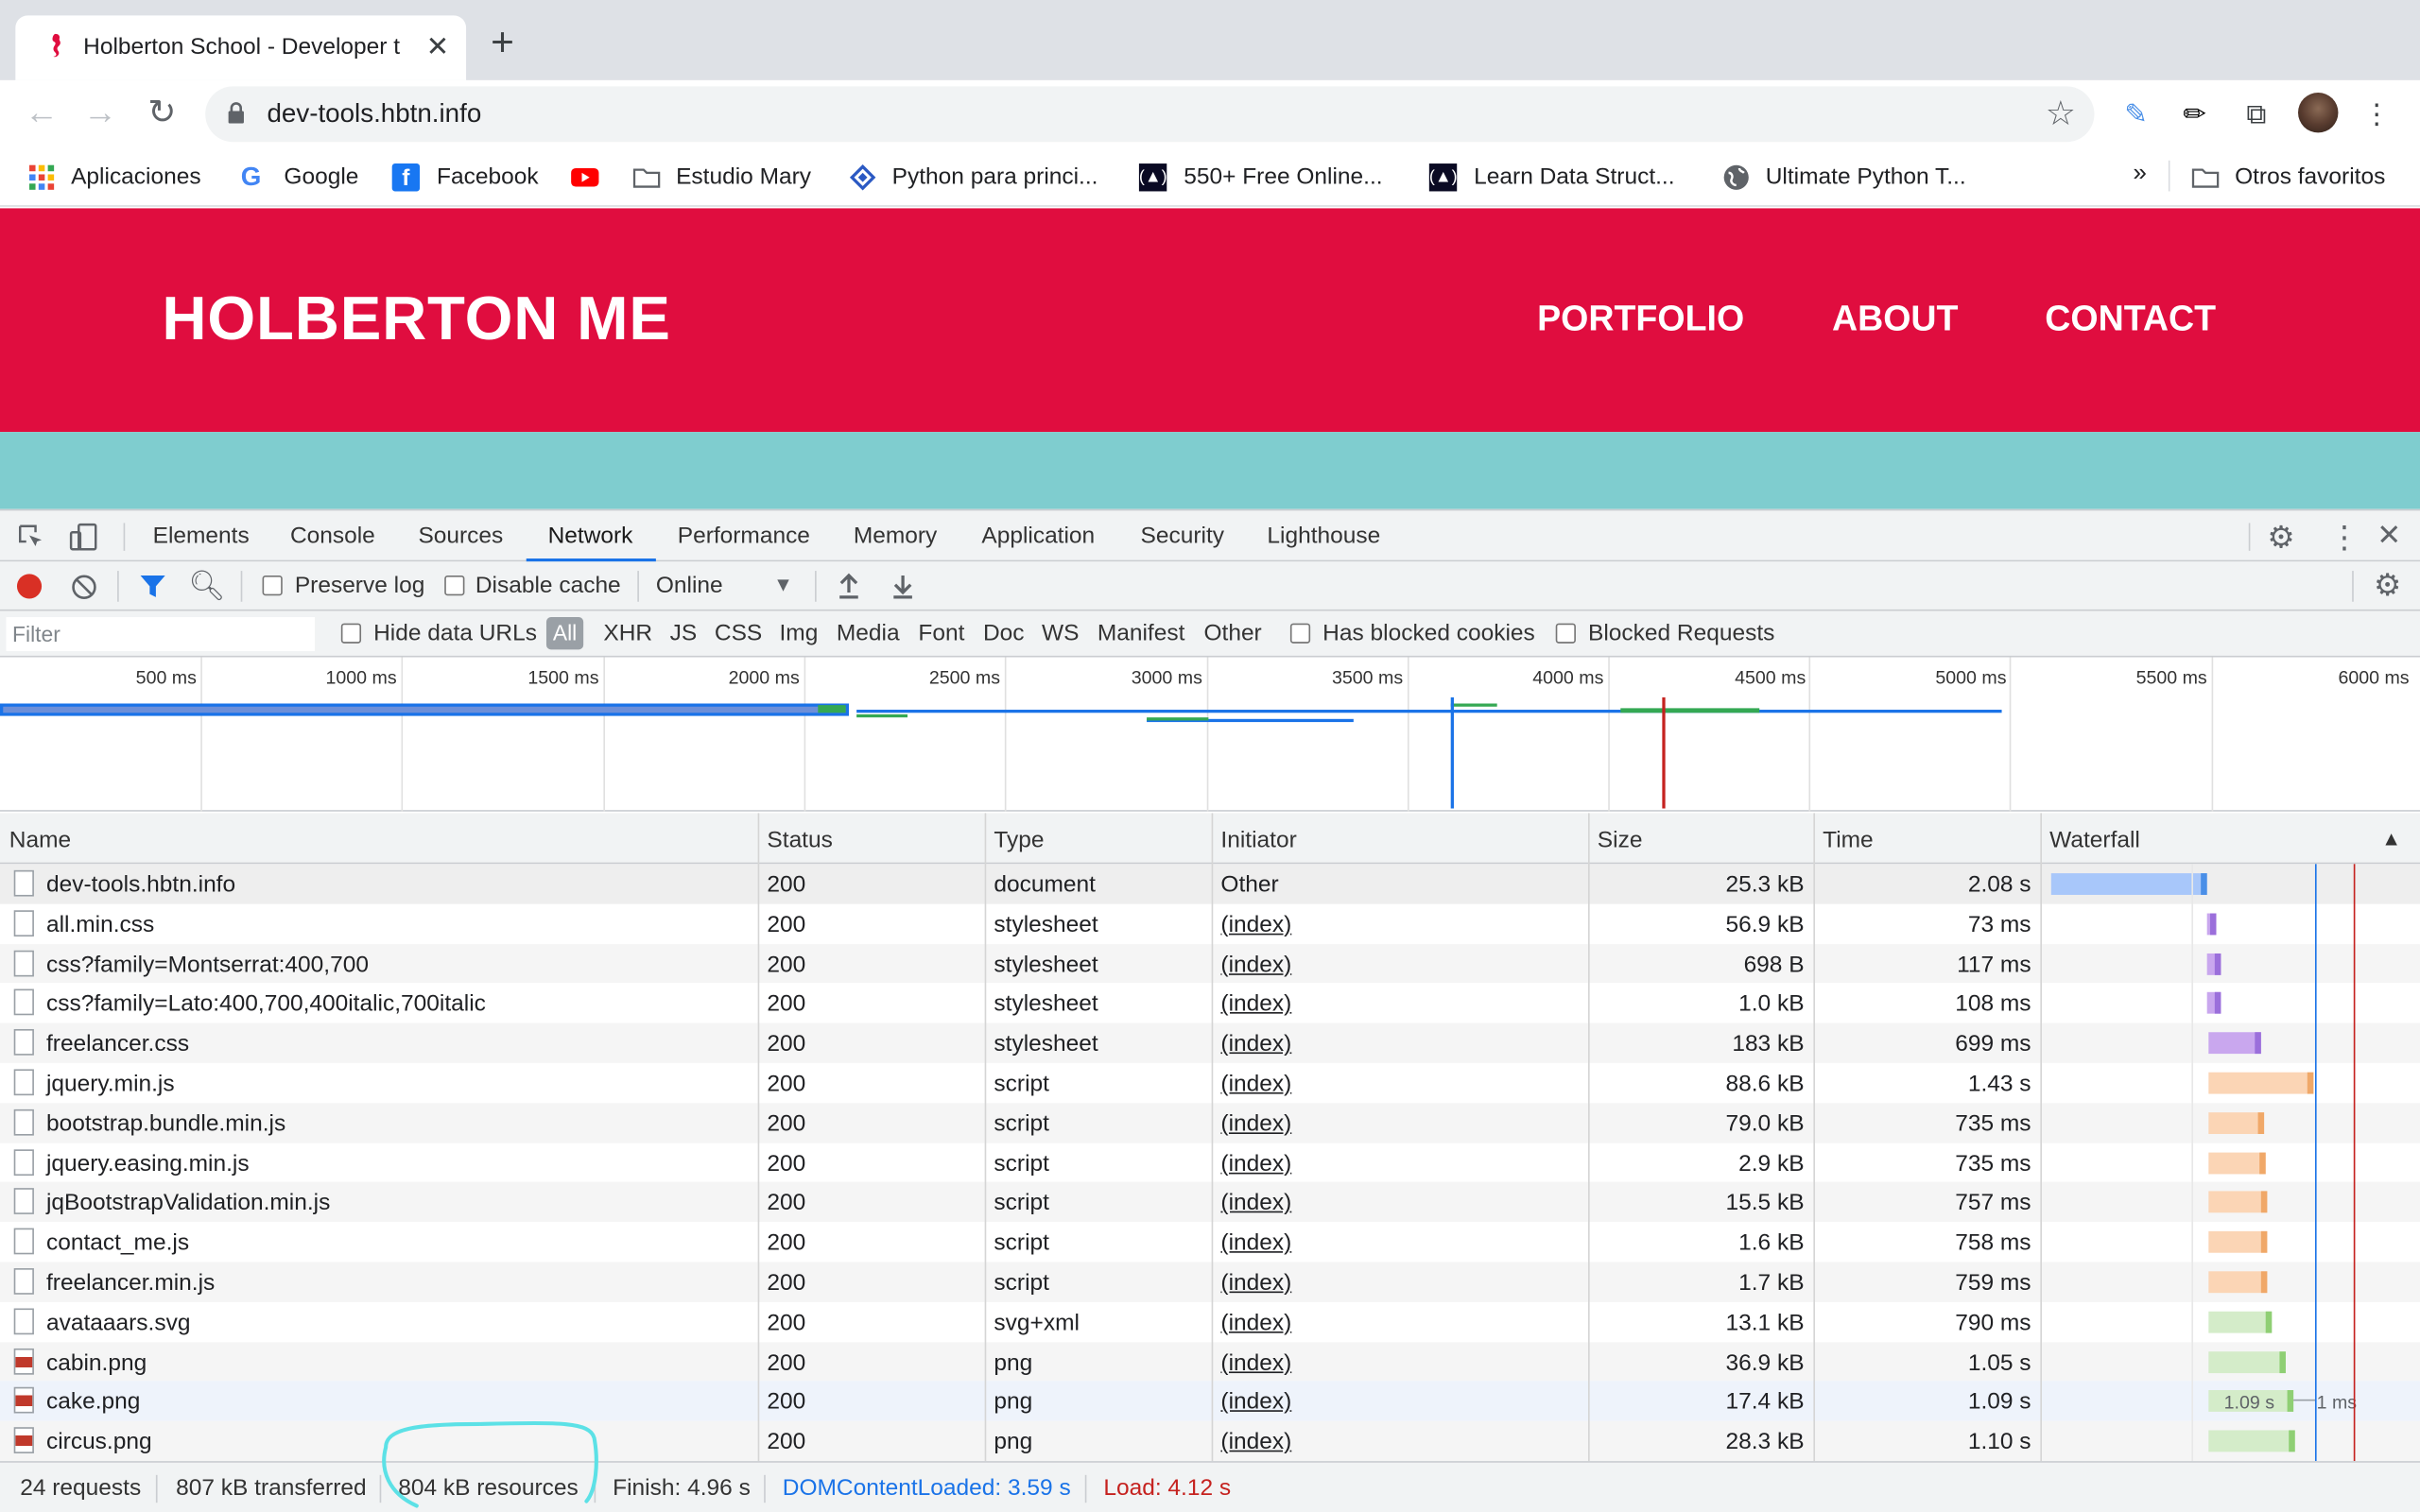 The image size is (2420, 1512). I want to click on hide-data-urls-checkbox, so click(351, 633).